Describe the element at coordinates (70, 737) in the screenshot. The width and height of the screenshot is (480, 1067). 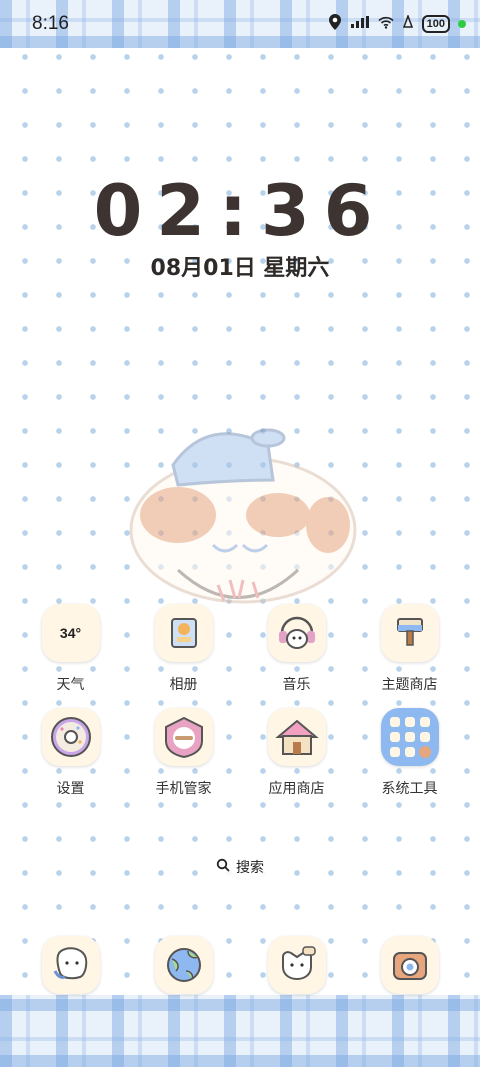
I see `settings-icon` at that location.